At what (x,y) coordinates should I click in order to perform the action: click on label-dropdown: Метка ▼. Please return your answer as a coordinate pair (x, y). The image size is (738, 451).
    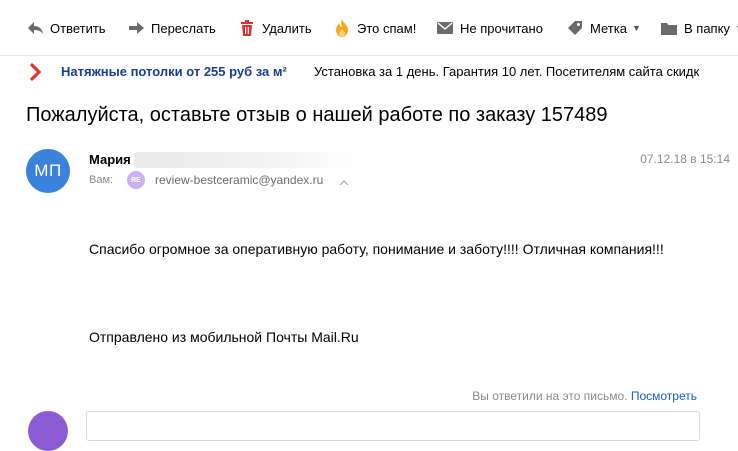
    Looking at the image, I should click on (603, 28).